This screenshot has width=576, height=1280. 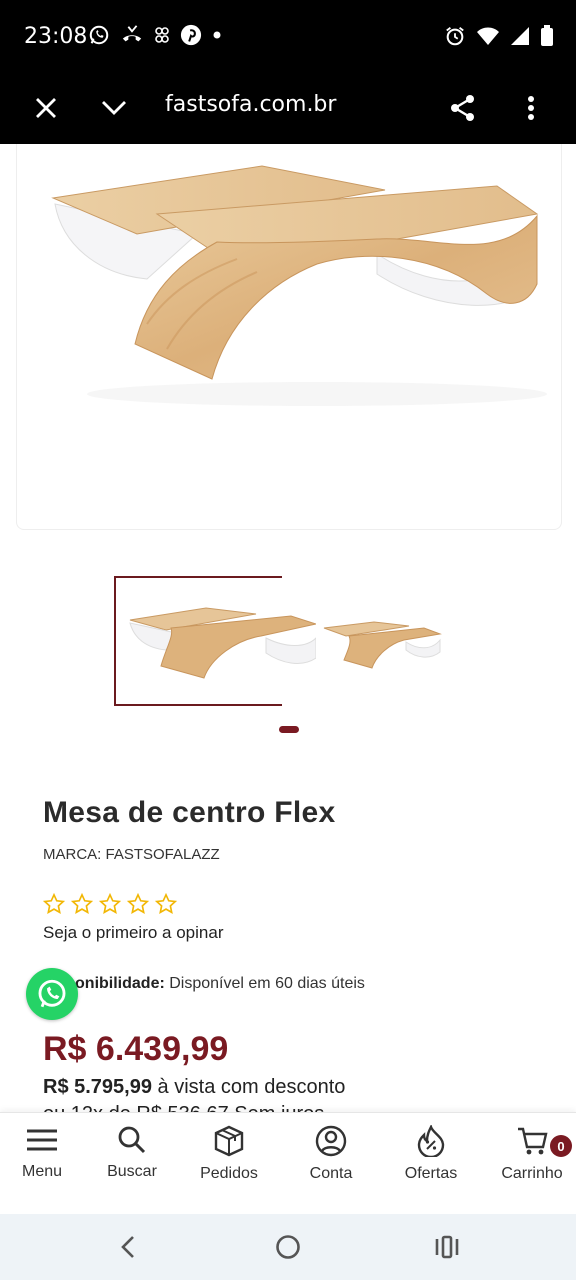 I want to click on whatsapp-button, so click(x=52, y=994).